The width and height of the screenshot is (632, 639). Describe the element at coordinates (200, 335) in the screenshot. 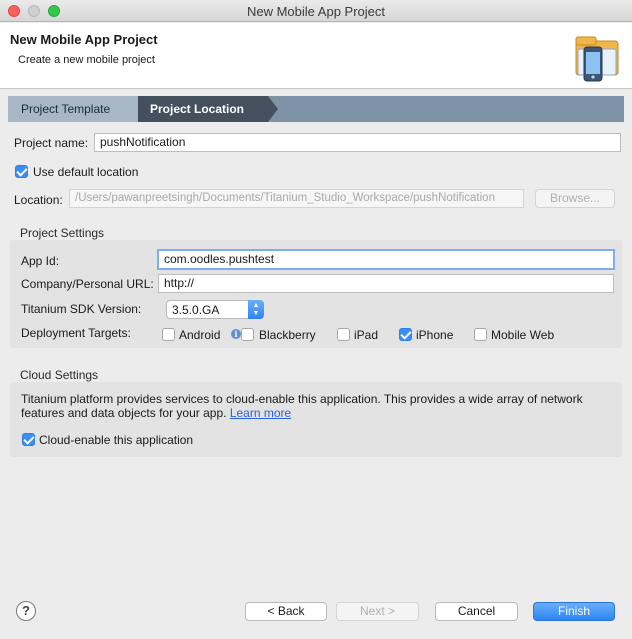

I see `target-android-label: Android` at that location.